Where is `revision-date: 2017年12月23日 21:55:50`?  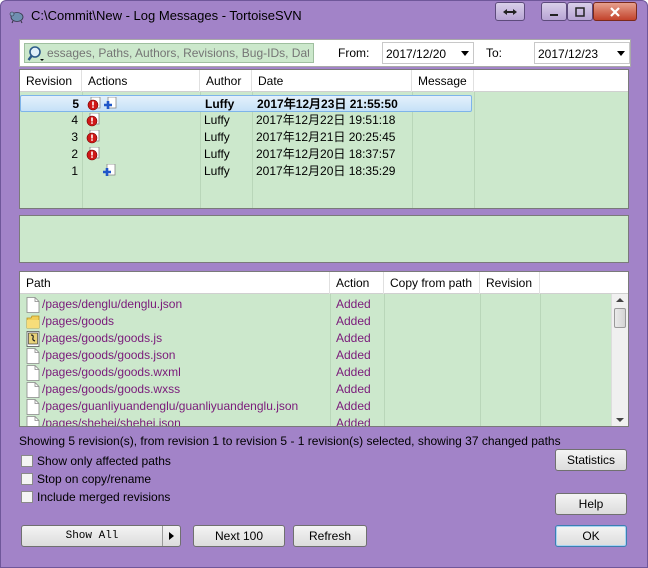
revision-date: 2017年12月23日 21:55:50 is located at coordinates (327, 104).